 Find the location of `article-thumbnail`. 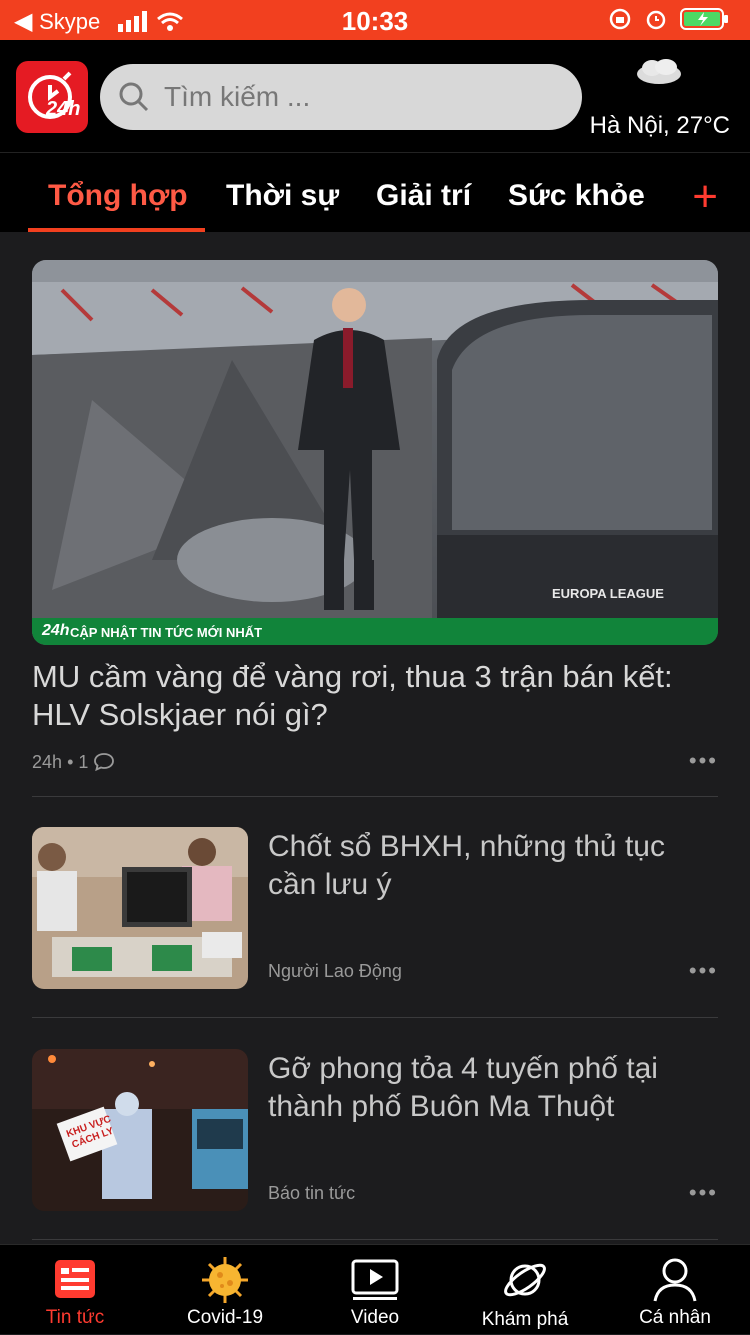

article-thumbnail is located at coordinates (140, 908).